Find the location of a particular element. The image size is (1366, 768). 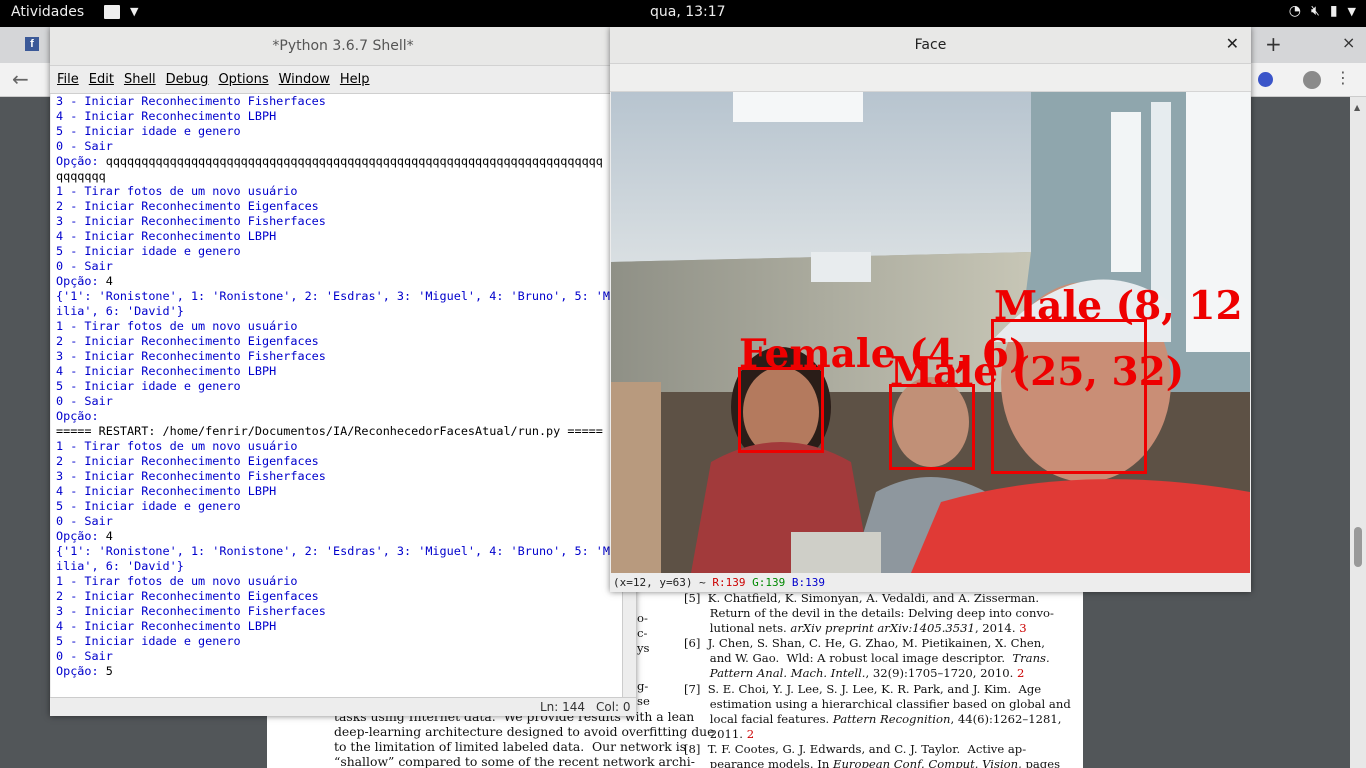

left-column-fragments-2: g- se is located at coordinates (643, 693).